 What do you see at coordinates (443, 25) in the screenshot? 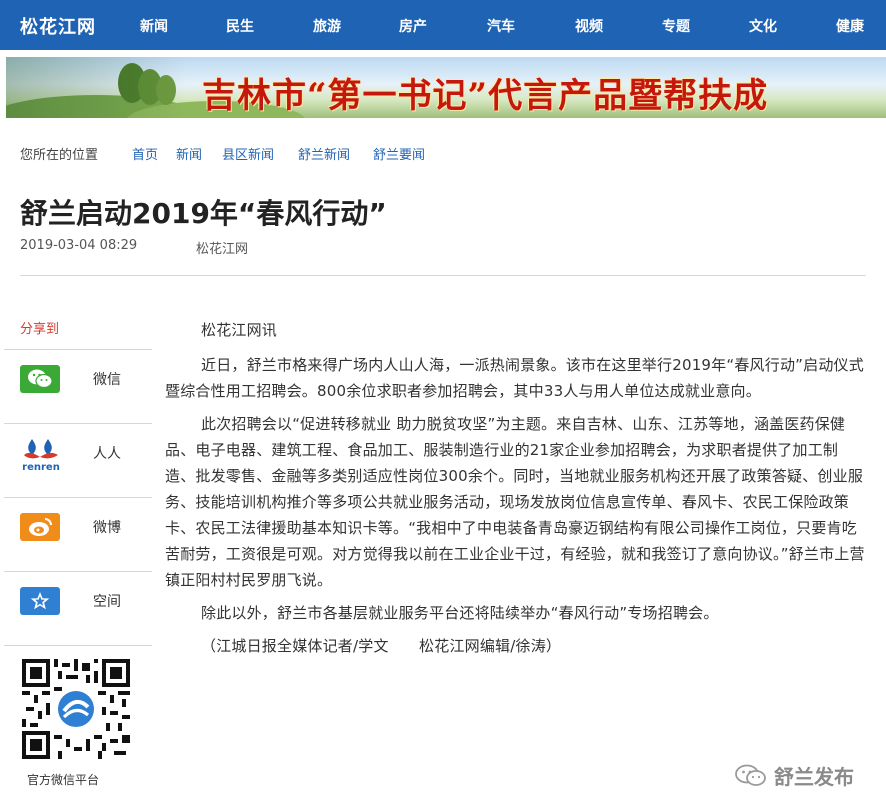
I see `top-nav-bar: 松花江网 新闻 民生 旅游 房产 汽车 视频 专题 文化 健康` at bounding box center [443, 25].